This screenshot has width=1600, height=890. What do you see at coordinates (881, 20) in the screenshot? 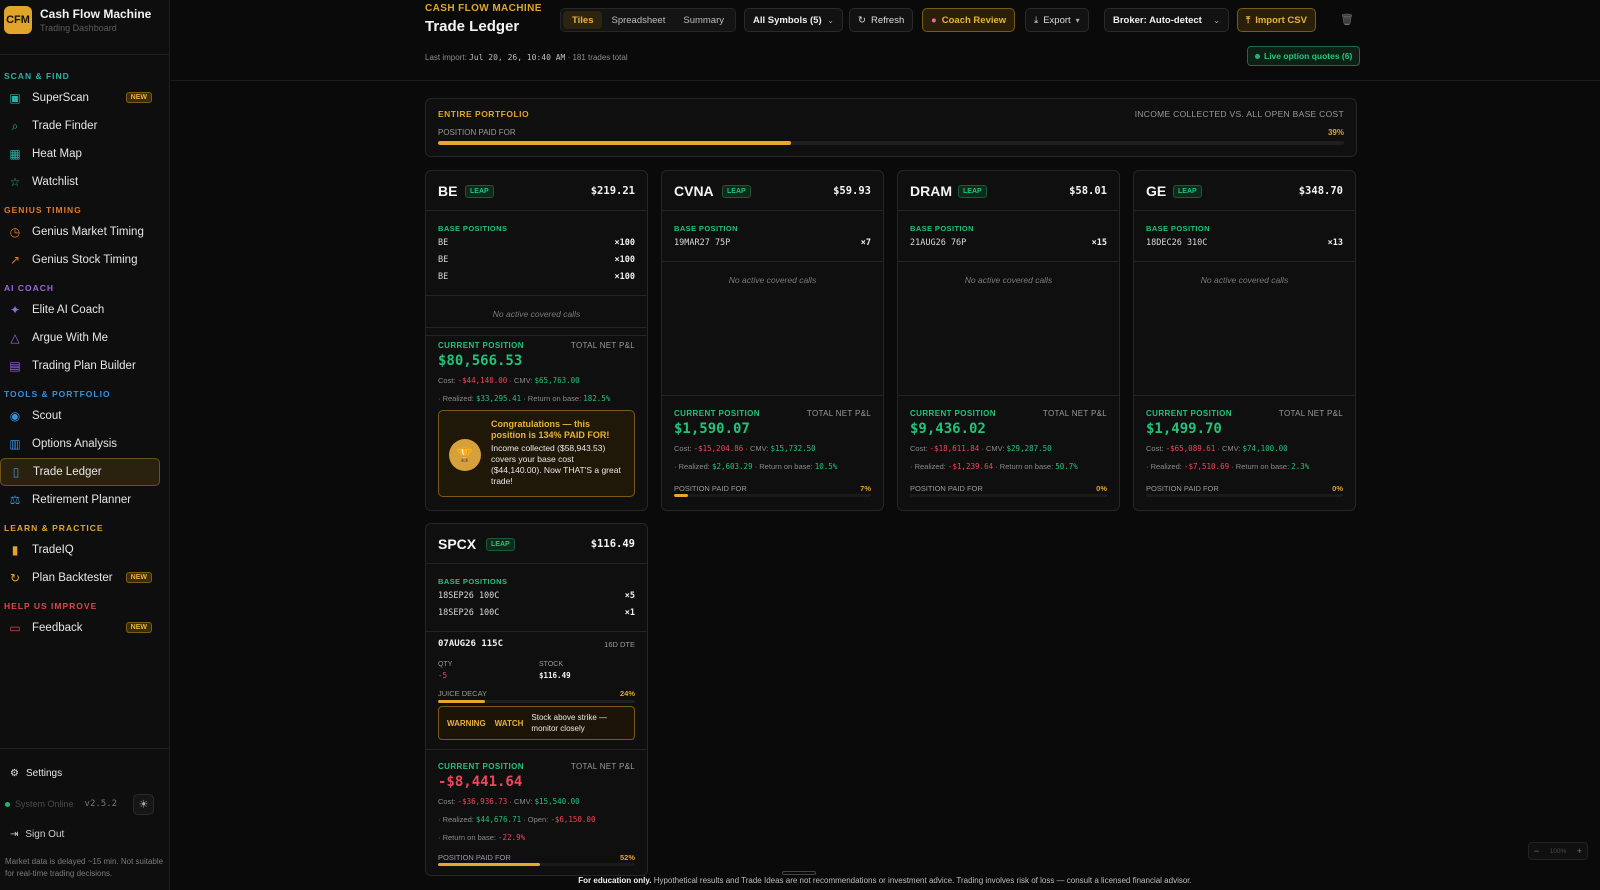
I see `refresh-button: ↻ Refresh` at bounding box center [881, 20].